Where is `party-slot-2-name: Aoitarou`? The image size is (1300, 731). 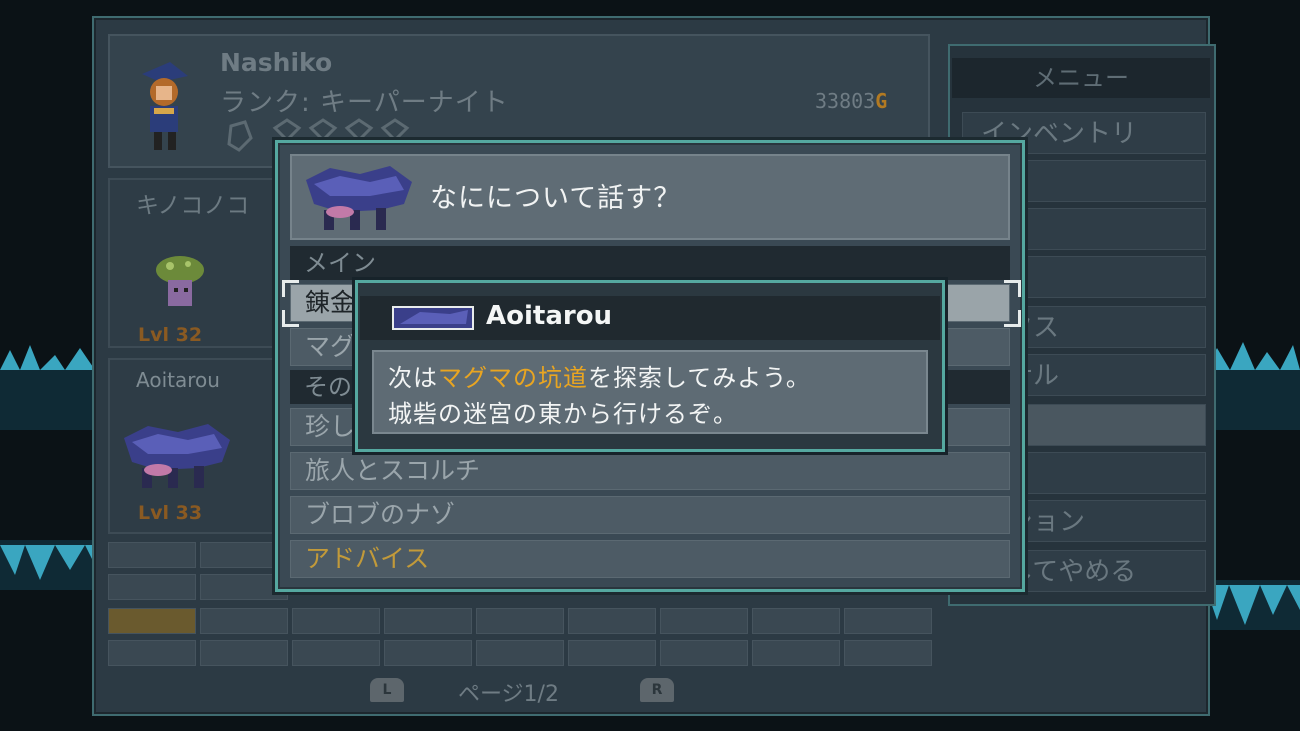
party-slot-2-name: Aoitarou is located at coordinates (178, 380).